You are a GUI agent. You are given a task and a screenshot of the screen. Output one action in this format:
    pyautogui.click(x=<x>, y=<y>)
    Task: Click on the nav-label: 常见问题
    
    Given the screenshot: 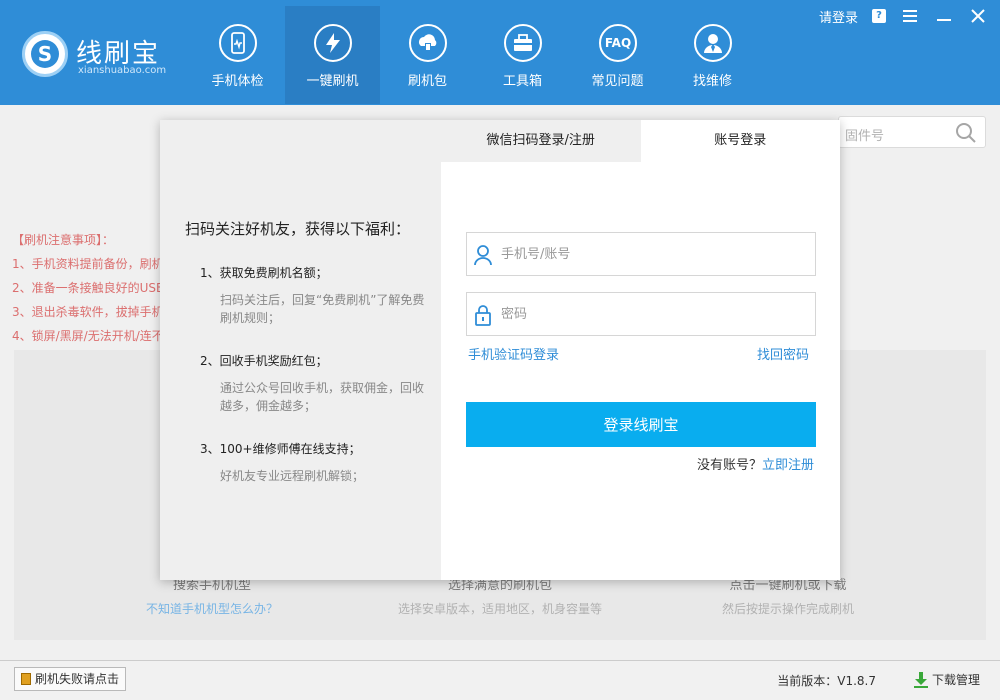 What is the action you would take?
    pyautogui.click(x=617, y=81)
    